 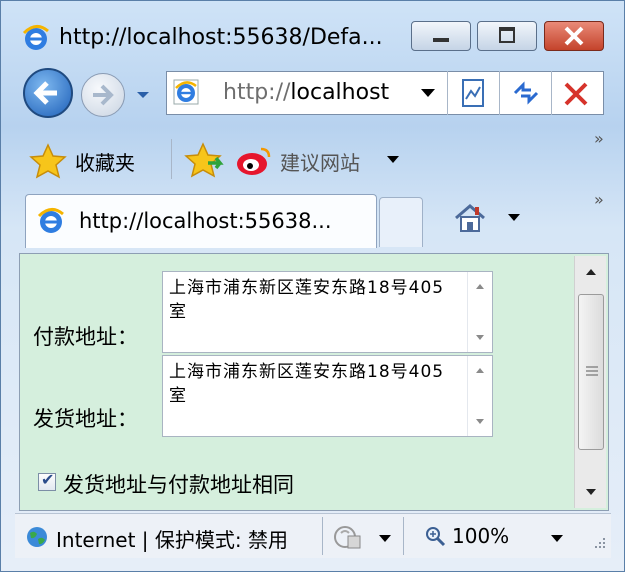 I want to click on back-button, so click(x=48, y=93).